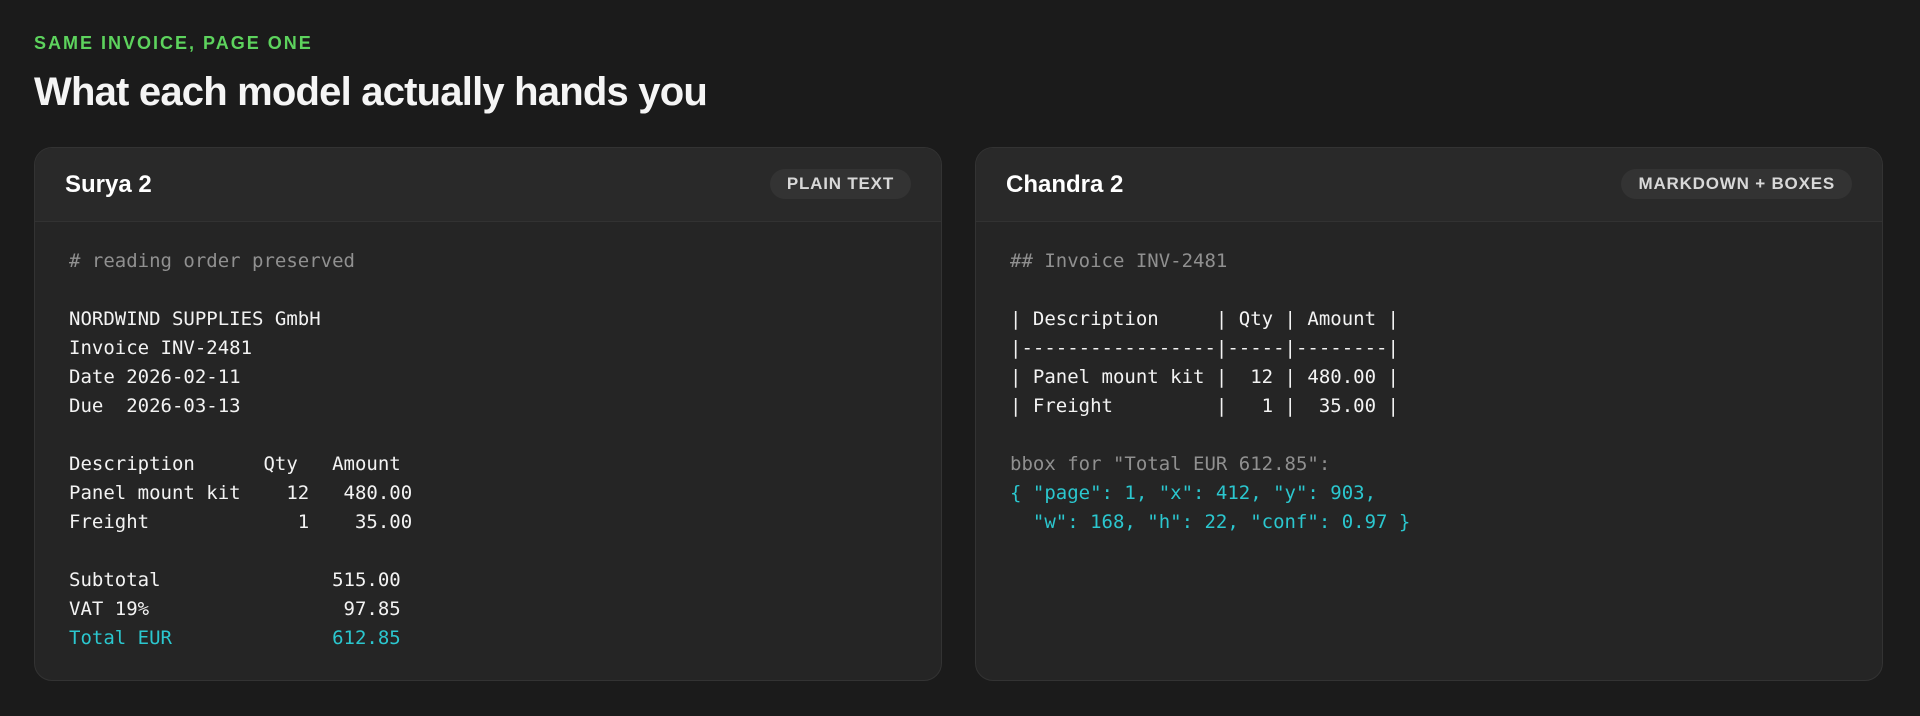  I want to click on page-title: What each model actually hands you, so click(371, 92).